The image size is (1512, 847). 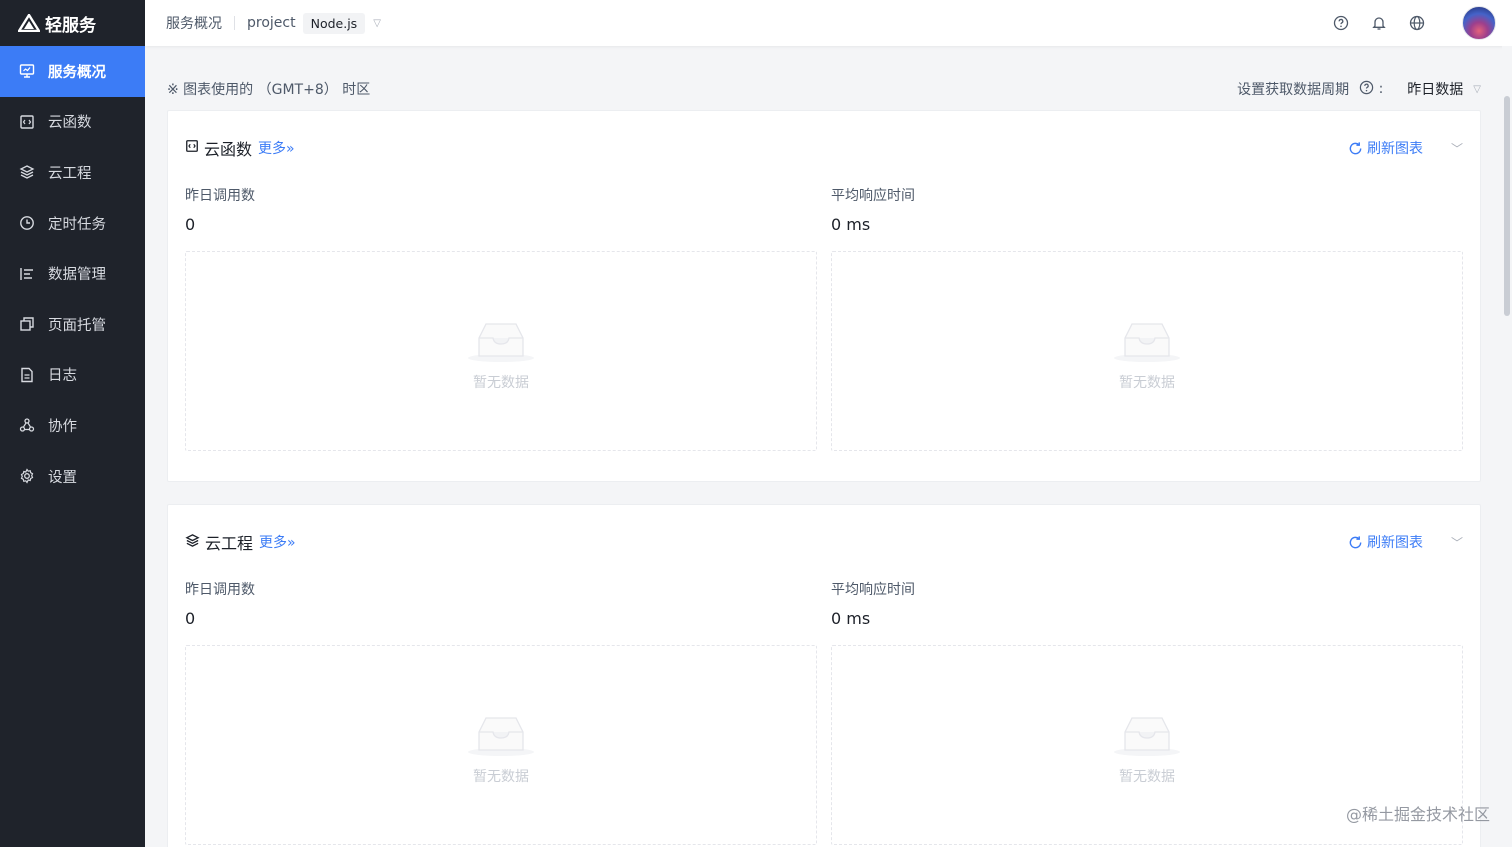 I want to click on breadcrumb-home: 服务概况, so click(x=194, y=23).